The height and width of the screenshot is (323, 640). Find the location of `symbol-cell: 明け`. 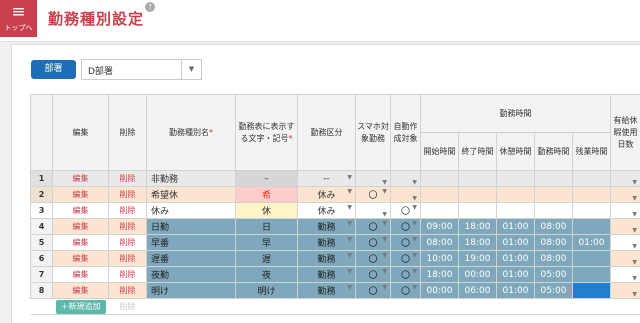

symbol-cell: 明け is located at coordinates (266, 290).